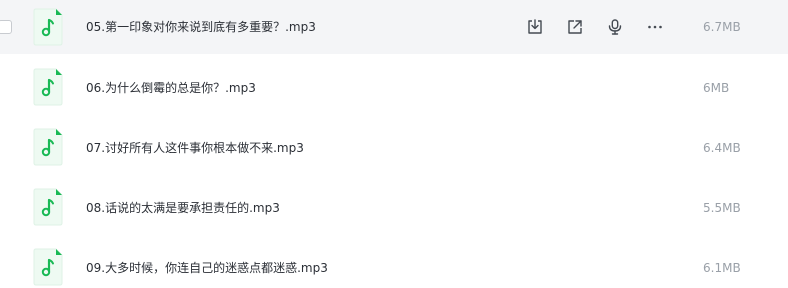 The height and width of the screenshot is (288, 788). Describe the element at coordinates (722, 268) in the screenshot. I see `file-size: 6.1MB` at that location.